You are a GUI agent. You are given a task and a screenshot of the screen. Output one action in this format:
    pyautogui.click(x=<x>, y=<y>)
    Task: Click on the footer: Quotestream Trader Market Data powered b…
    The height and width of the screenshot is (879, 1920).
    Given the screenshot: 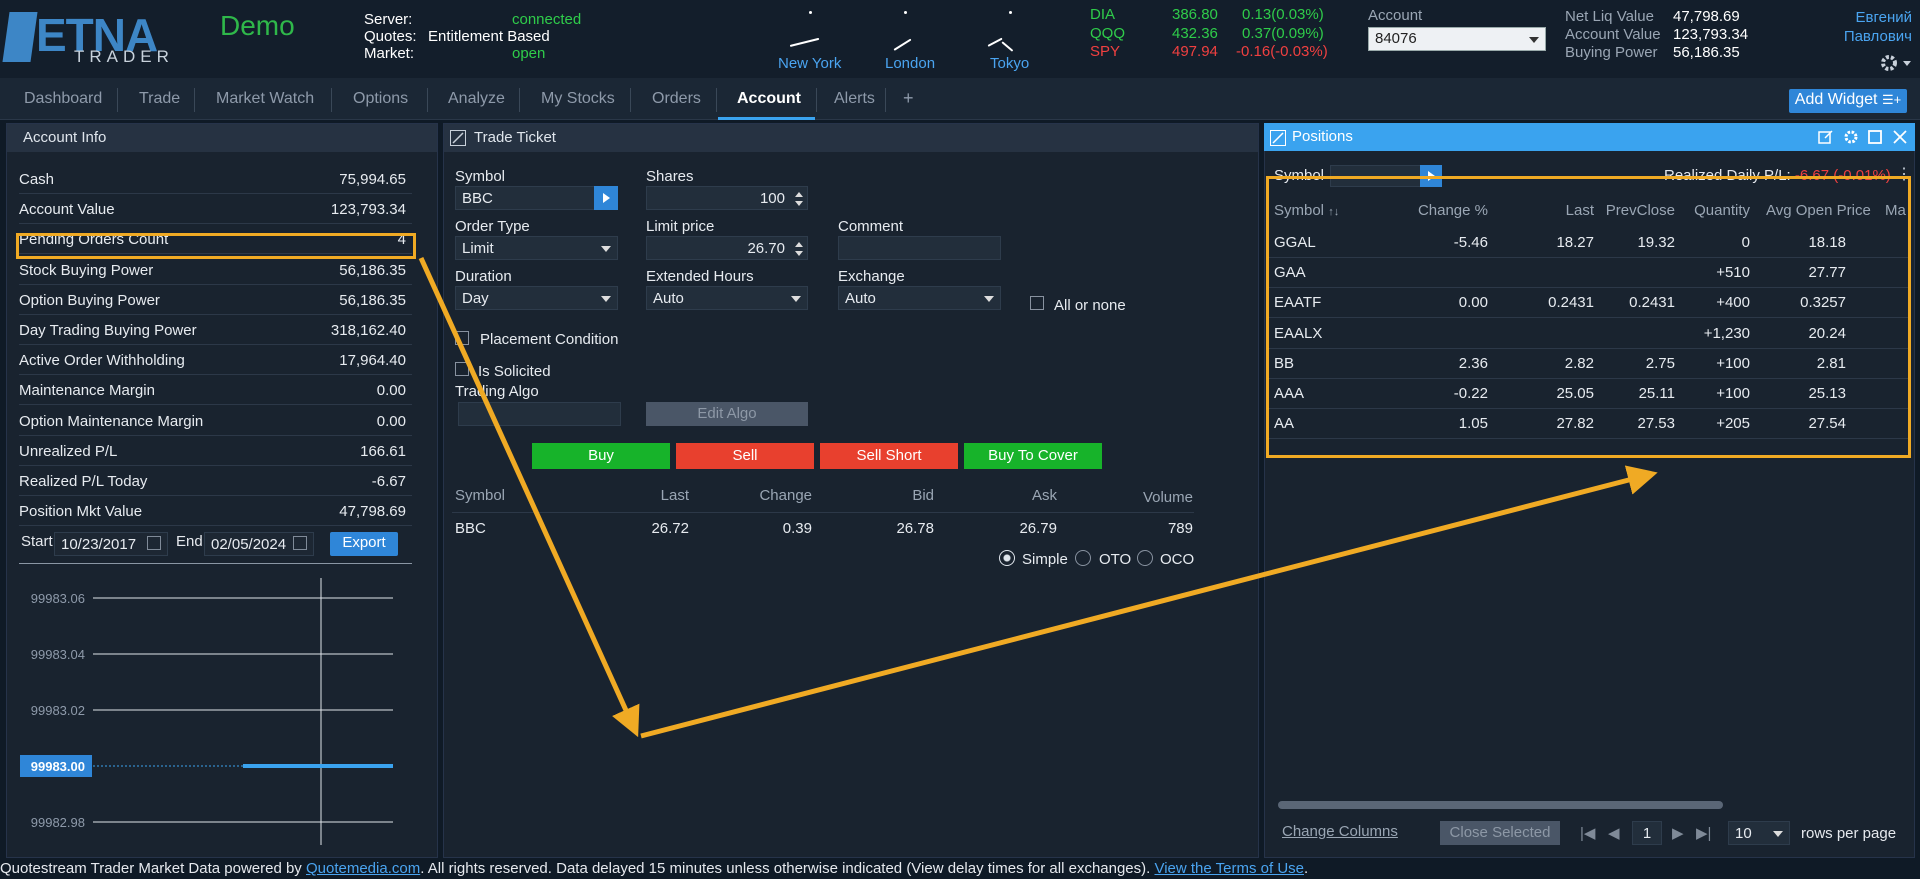 What is the action you would take?
    pyautogui.click(x=654, y=868)
    